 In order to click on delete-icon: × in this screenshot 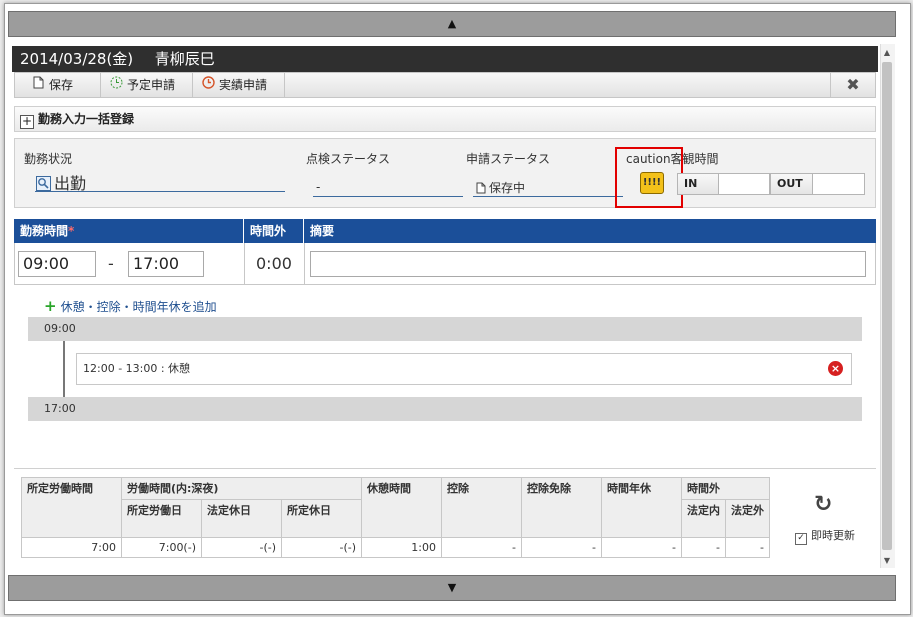, I will do `click(835, 368)`.